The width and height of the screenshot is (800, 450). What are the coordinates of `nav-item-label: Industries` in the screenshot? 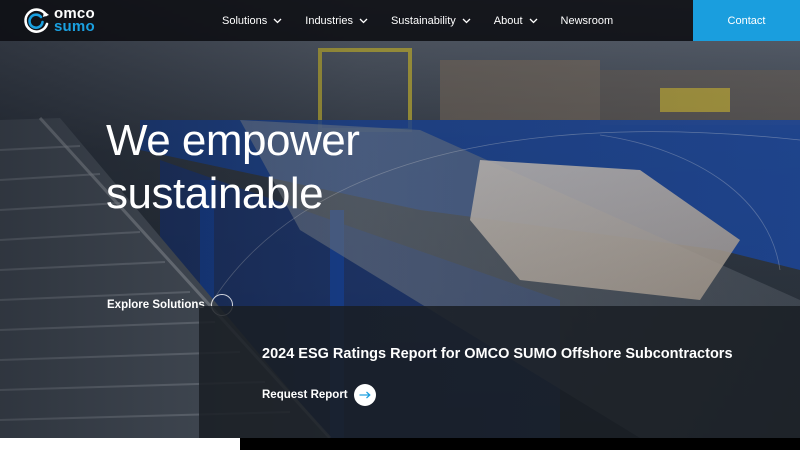 It's located at (329, 20).